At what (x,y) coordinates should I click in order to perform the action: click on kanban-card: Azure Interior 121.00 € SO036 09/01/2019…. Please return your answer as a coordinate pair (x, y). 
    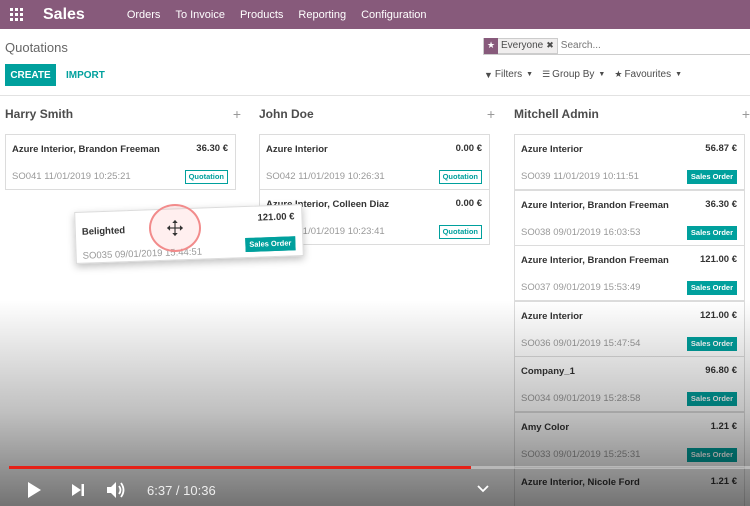
    Looking at the image, I should click on (629, 329).